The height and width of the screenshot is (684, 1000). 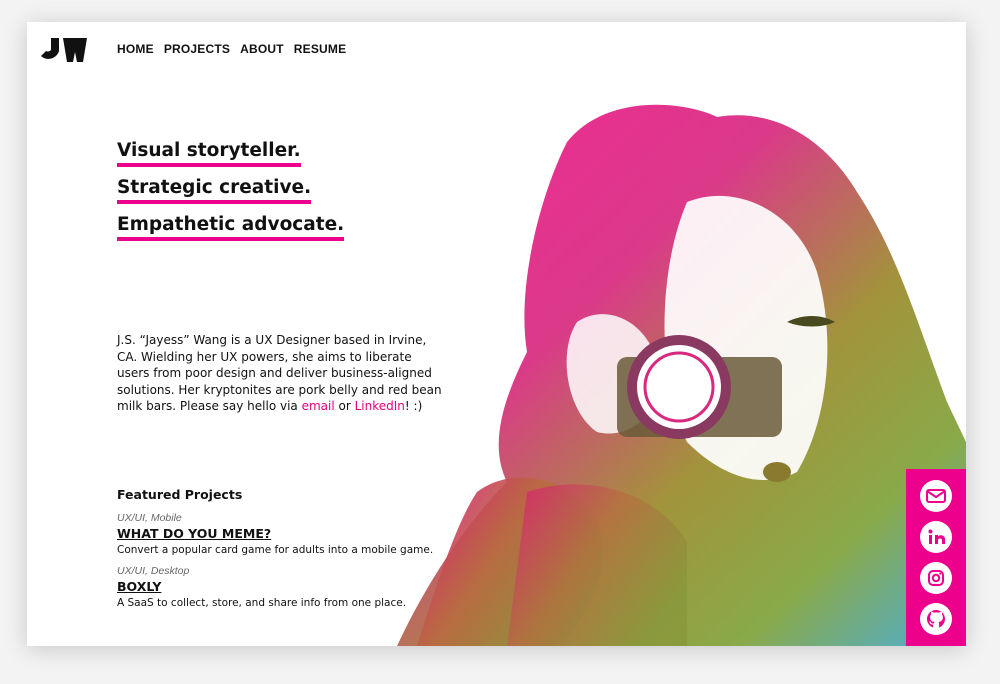 What do you see at coordinates (209, 153) in the screenshot?
I see `tagline-1: Visual storyteller.` at bounding box center [209, 153].